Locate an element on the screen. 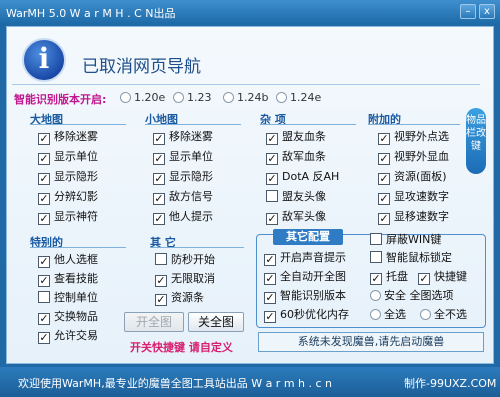  checkbox-resource-bar: ✓ 资源条 is located at coordinates (179, 299).